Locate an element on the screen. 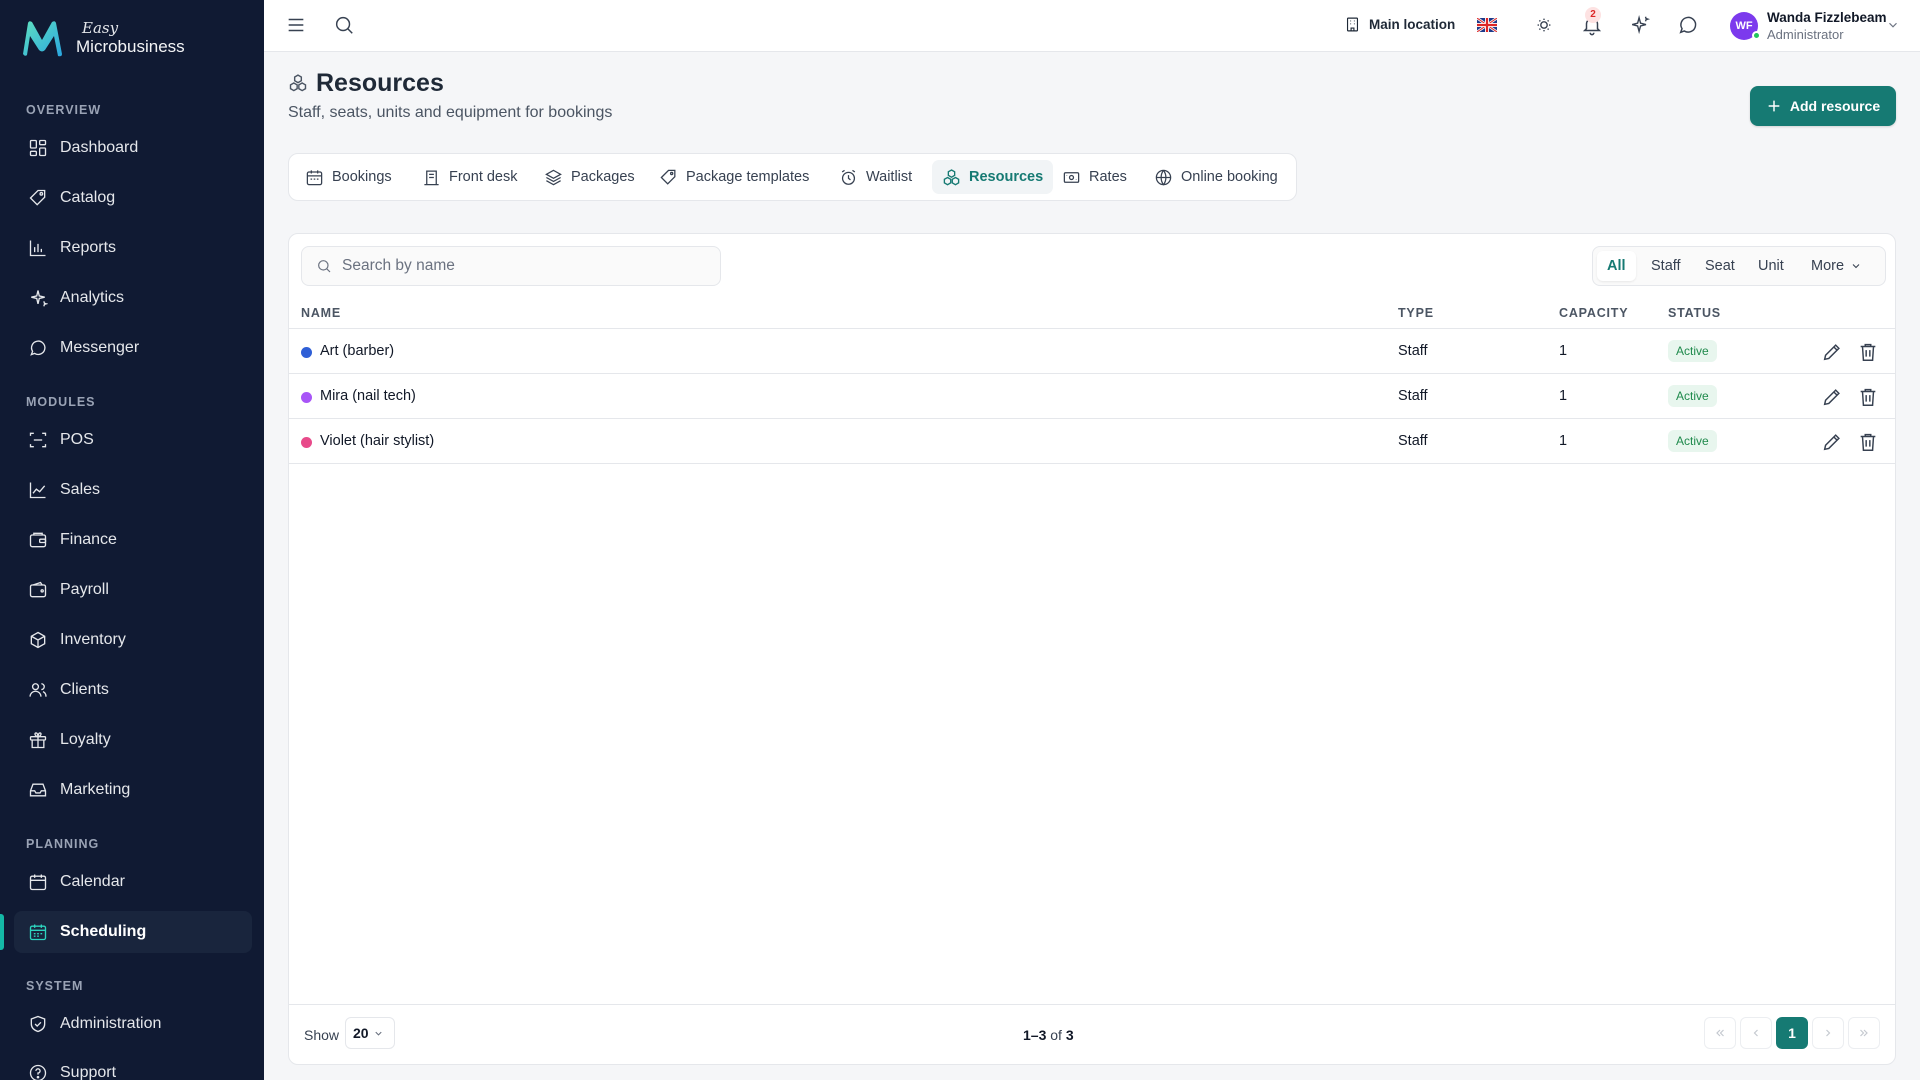  sidebar-item-support: Support is located at coordinates (133, 1066).